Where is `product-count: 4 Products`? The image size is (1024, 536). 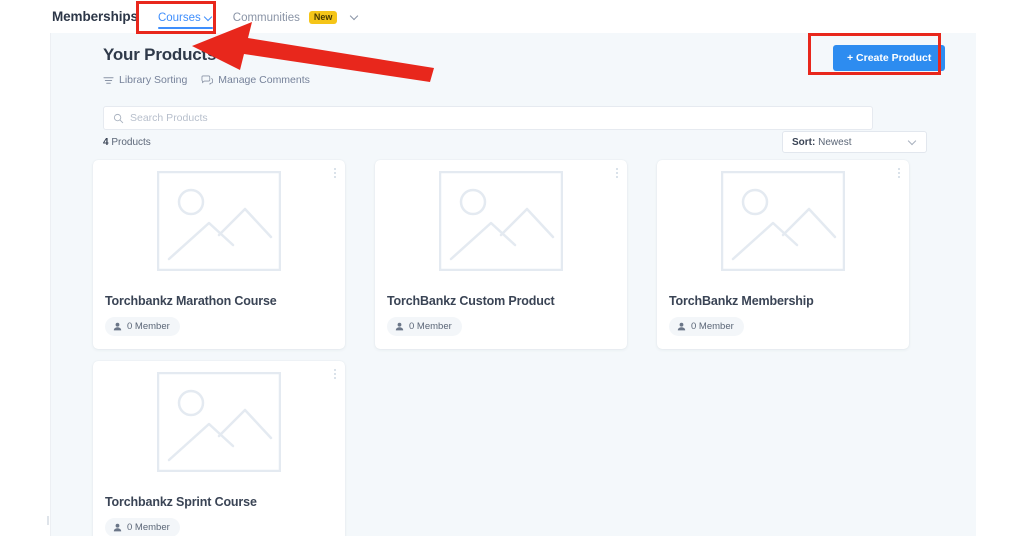 product-count: 4 Products is located at coordinates (127, 142).